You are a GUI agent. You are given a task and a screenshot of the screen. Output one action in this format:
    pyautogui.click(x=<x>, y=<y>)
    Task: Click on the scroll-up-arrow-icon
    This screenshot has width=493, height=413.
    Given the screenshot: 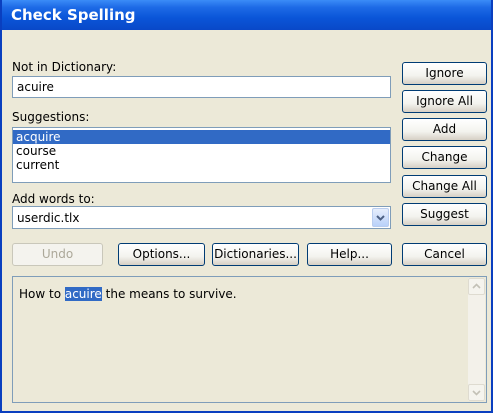 What is the action you would take?
    pyautogui.click(x=476, y=286)
    